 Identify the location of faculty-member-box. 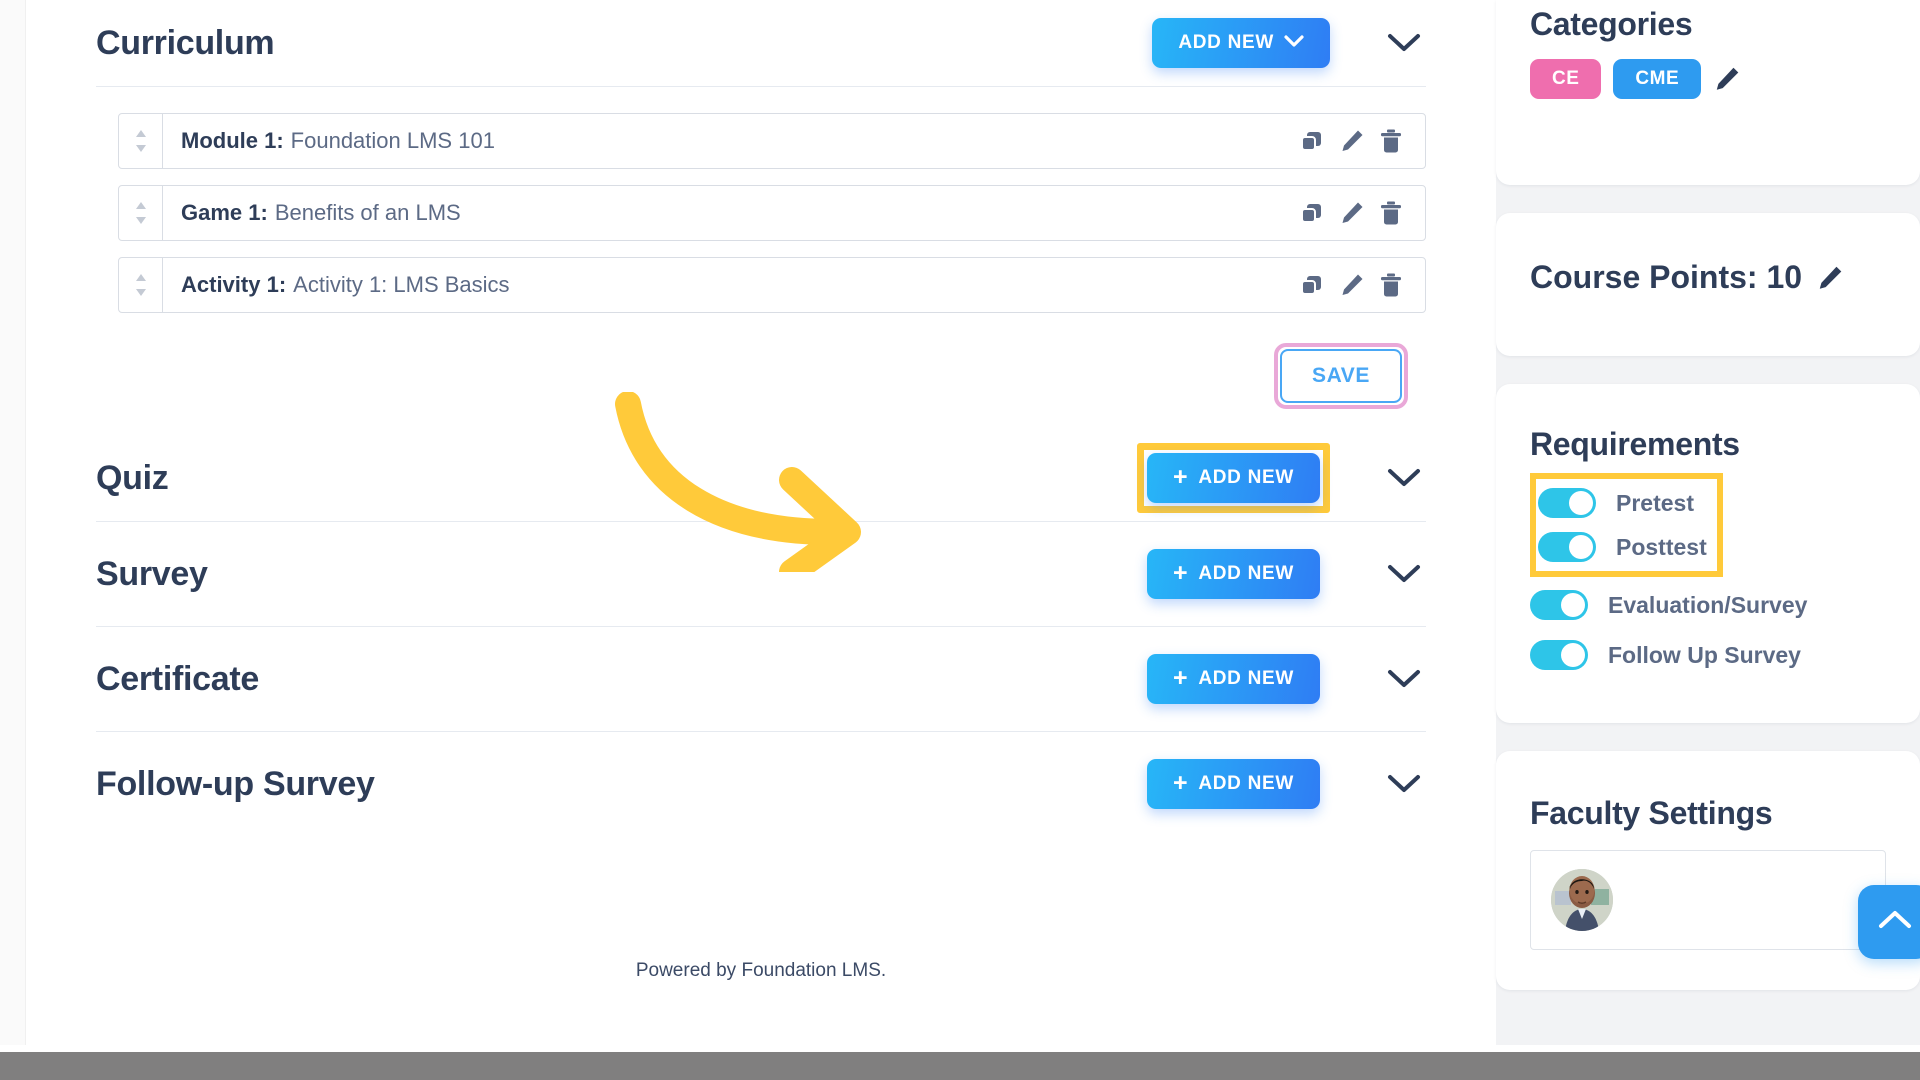
(1708, 900).